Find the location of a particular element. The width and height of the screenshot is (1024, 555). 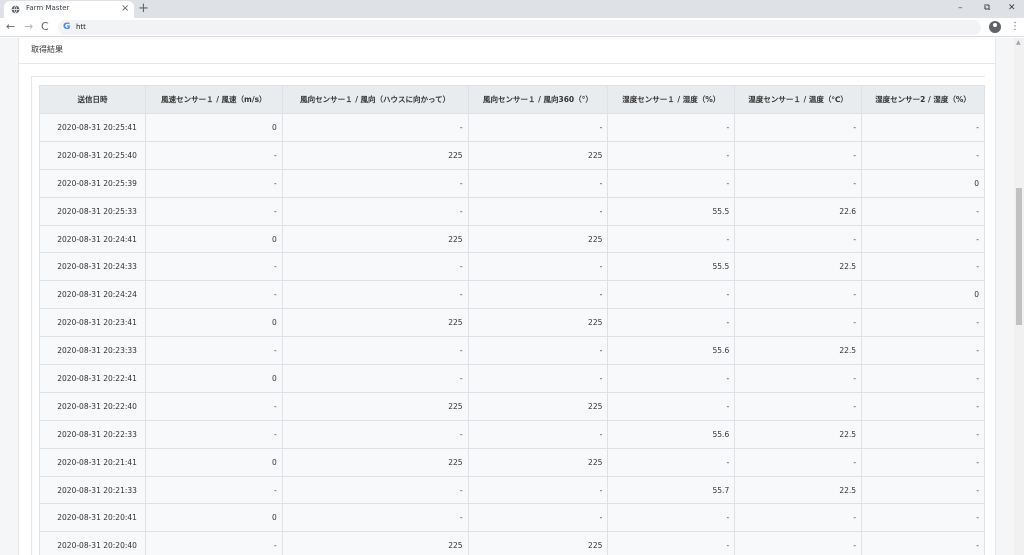

value-cell: 22.6 is located at coordinates (798, 211).